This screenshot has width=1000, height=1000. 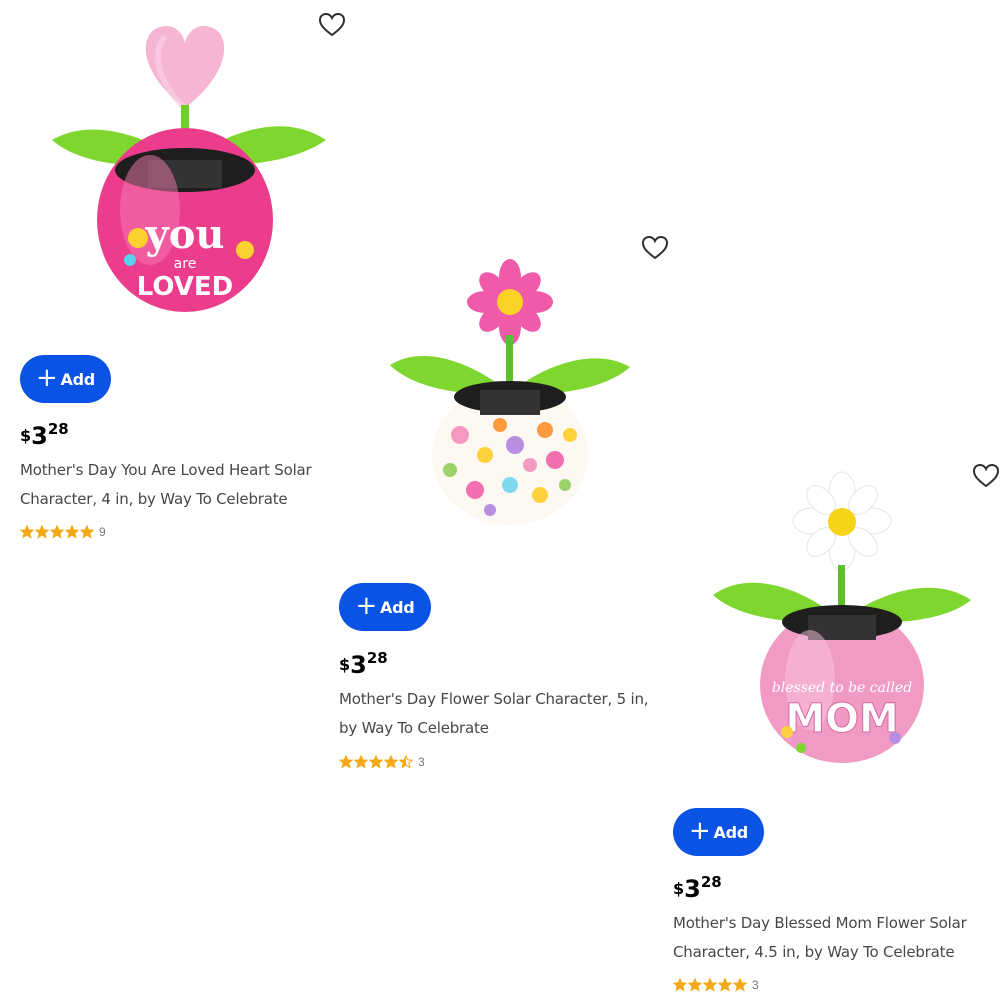 I want to click on rating: 9, so click(x=63, y=532).